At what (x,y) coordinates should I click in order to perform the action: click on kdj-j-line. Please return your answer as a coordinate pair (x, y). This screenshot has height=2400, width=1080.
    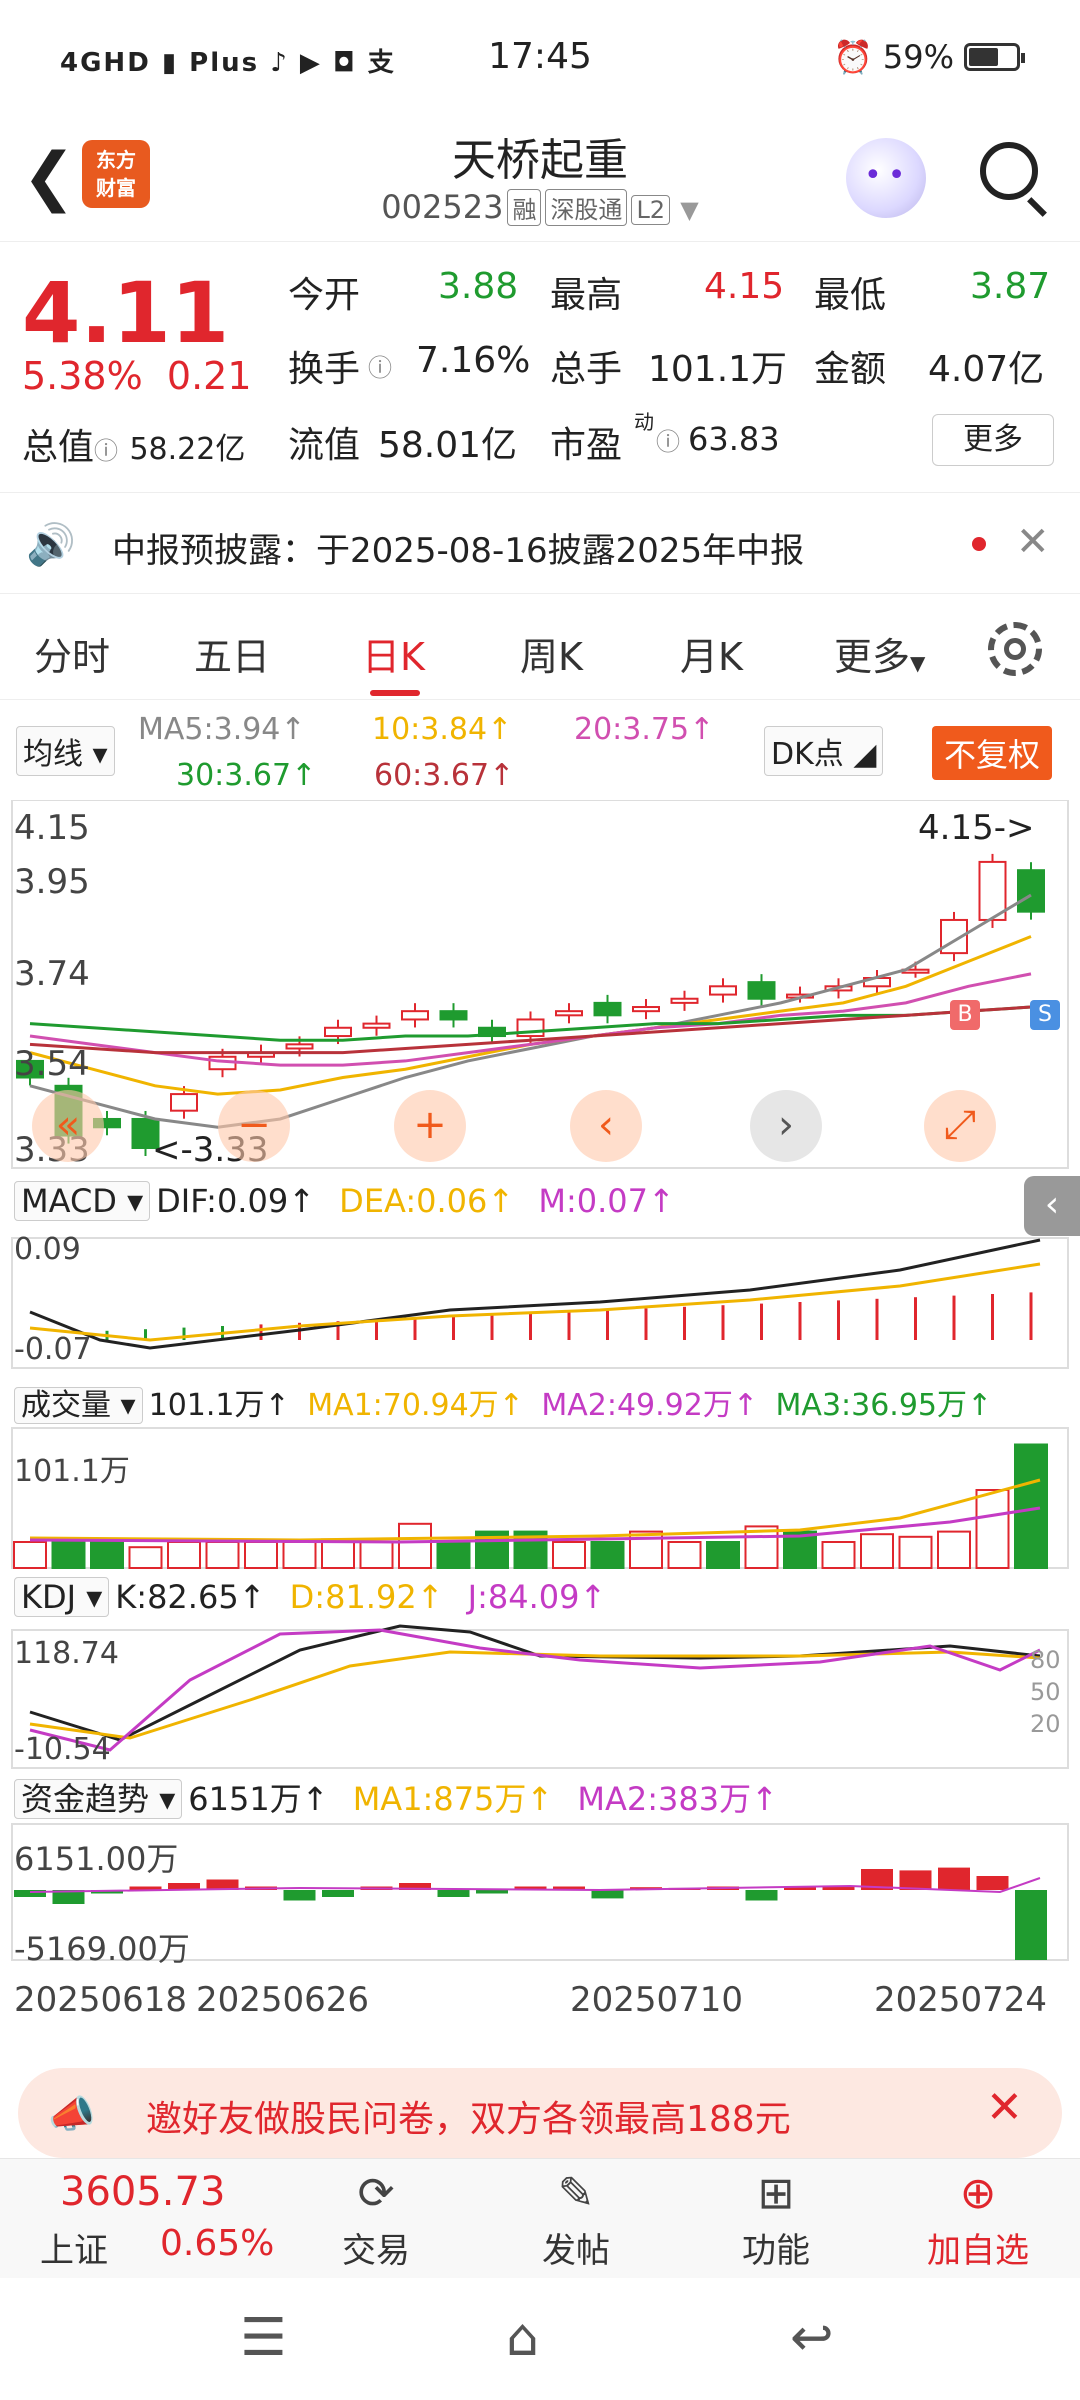
    Looking at the image, I should click on (535, 1690).